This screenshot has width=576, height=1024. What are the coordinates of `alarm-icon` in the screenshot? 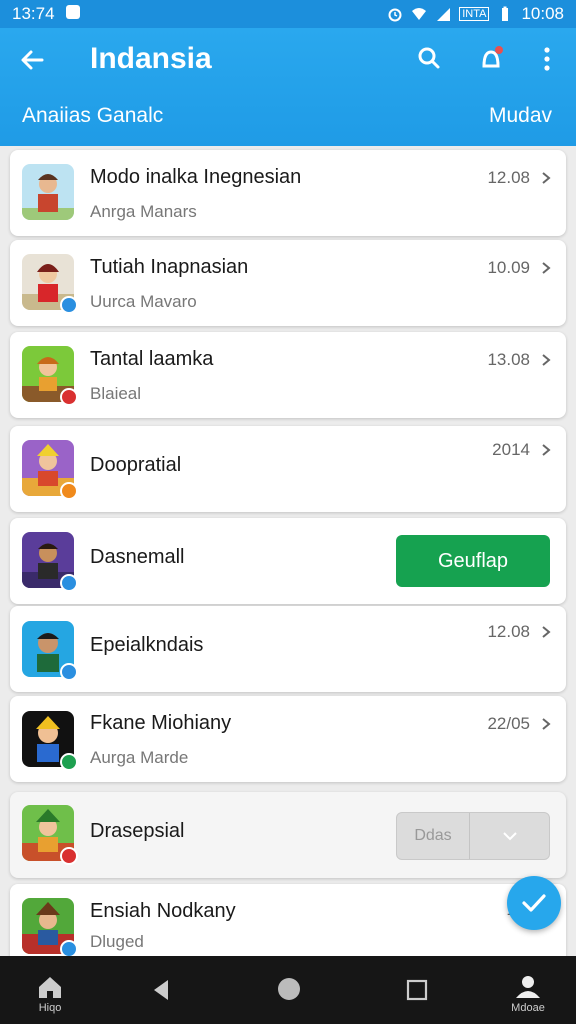 It's located at (395, 15).